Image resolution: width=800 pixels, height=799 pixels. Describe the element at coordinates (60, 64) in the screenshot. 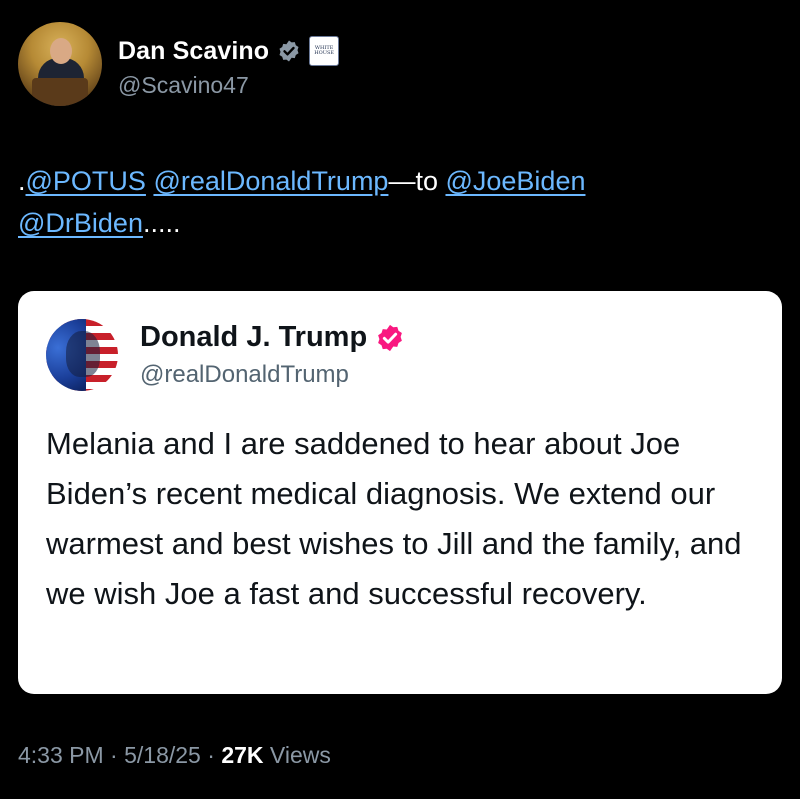

I see `author-avatar` at that location.